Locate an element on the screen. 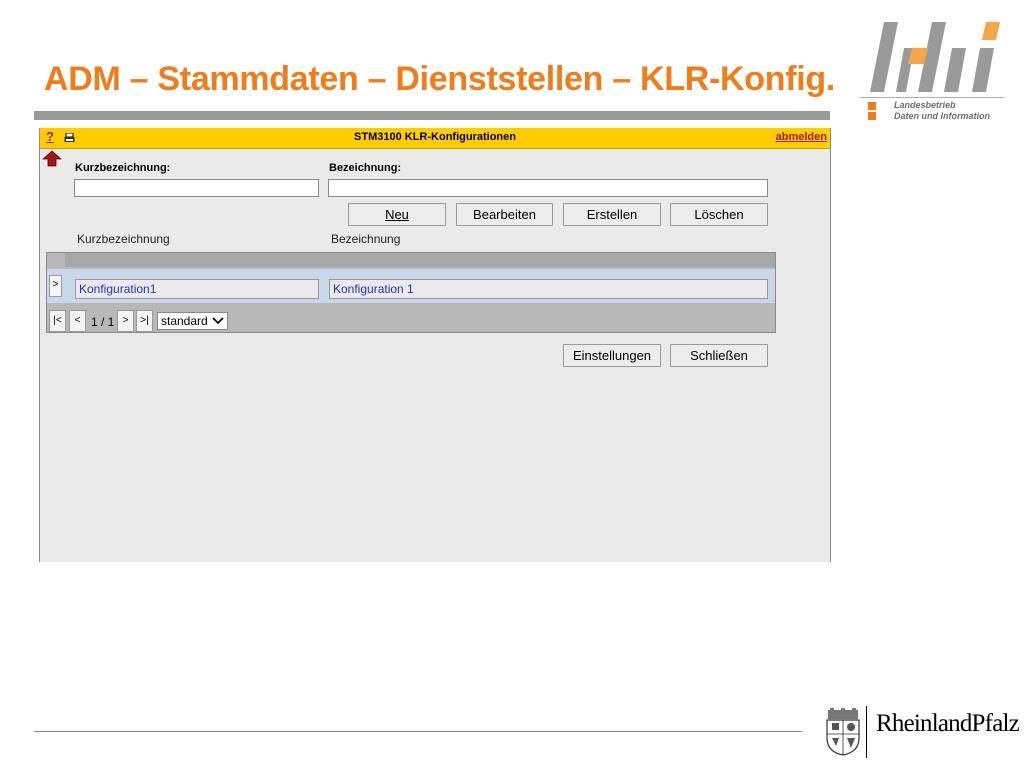 The image size is (1024, 768). erstellen-button: Erstellen is located at coordinates (612, 214).